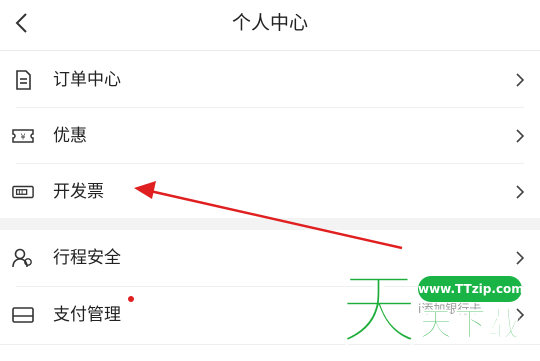 Image resolution: width=540 pixels, height=361 pixels. What do you see at coordinates (471, 324) in the screenshot?
I see `watermark-text: 天下载` at bounding box center [471, 324].